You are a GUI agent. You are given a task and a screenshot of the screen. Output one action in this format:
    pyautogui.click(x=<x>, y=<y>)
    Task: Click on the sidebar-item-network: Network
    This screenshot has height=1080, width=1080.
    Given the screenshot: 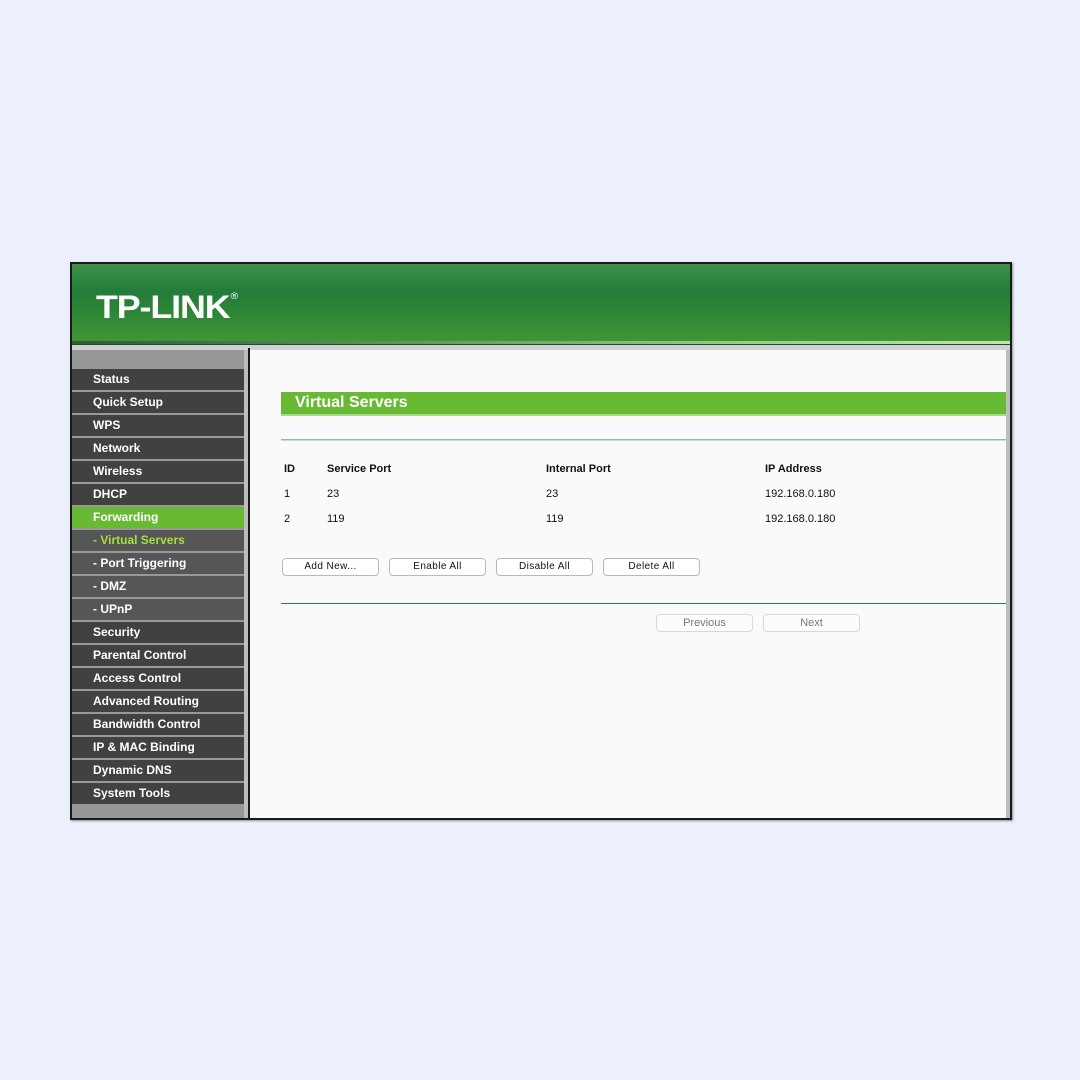 What is the action you would take?
    pyautogui.click(x=158, y=448)
    